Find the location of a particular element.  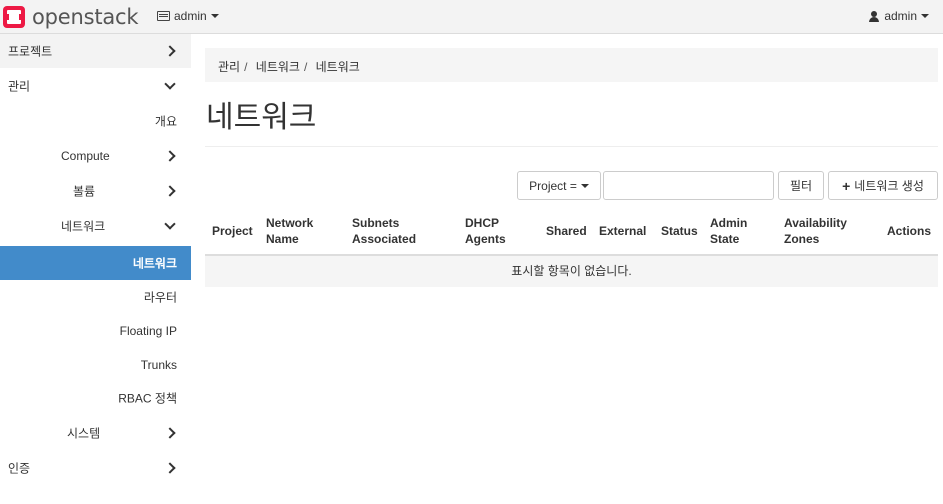

filter-input is located at coordinates (688, 185).